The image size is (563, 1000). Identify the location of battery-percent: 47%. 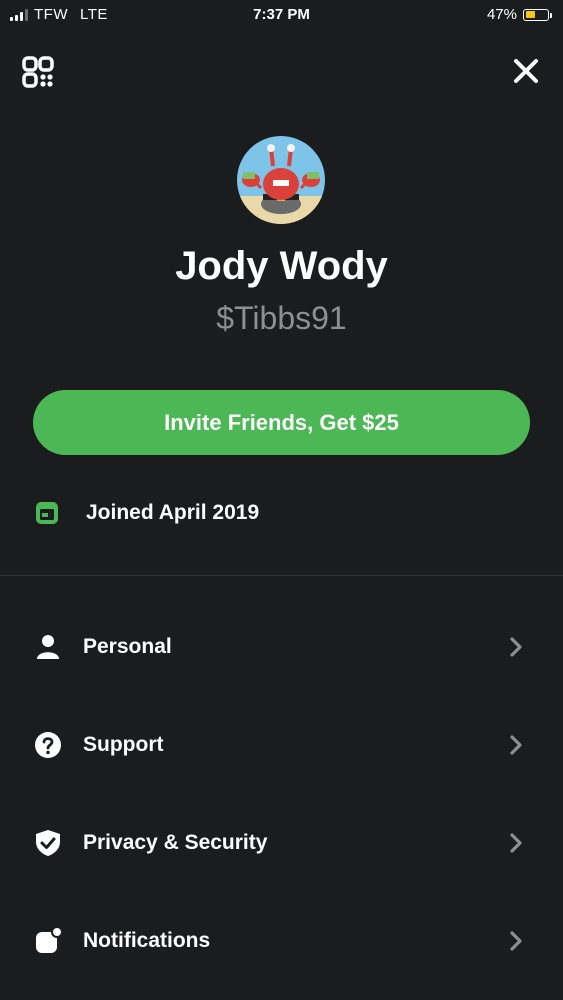
(501, 14).